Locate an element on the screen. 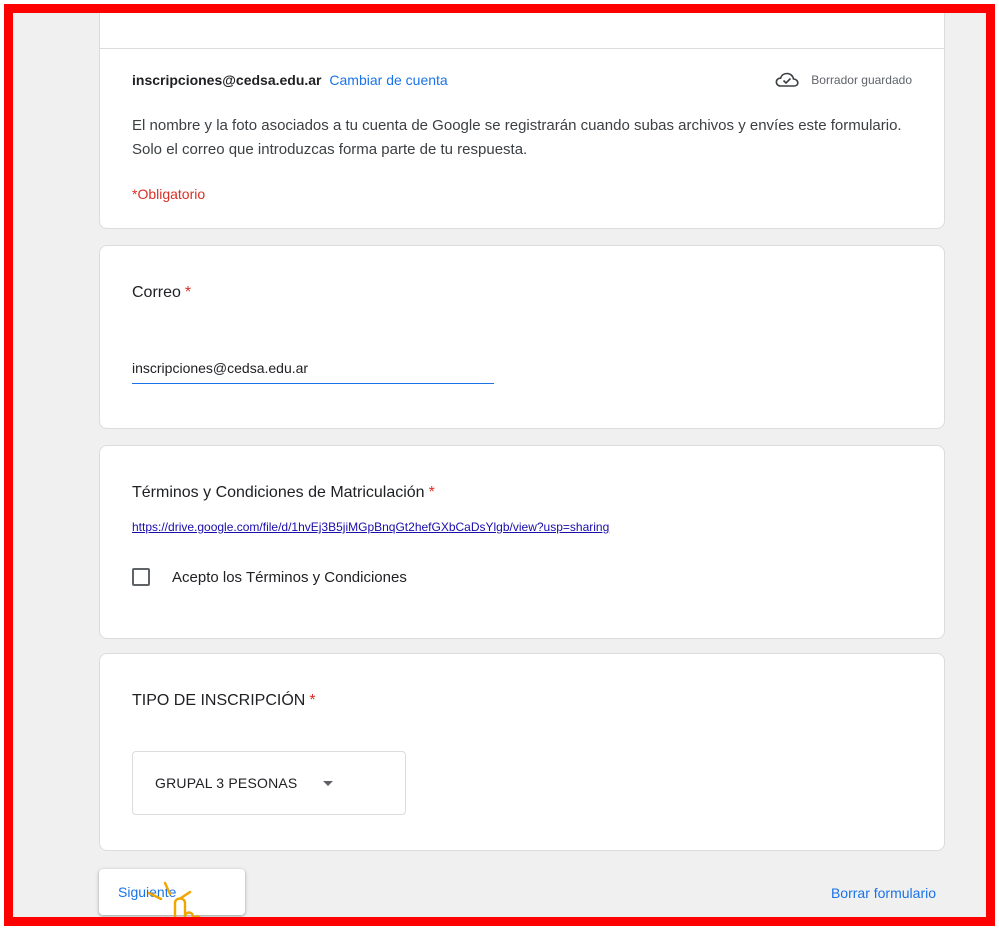 The image size is (999, 930). draft-status-text: Borrador guardado is located at coordinates (861, 80).